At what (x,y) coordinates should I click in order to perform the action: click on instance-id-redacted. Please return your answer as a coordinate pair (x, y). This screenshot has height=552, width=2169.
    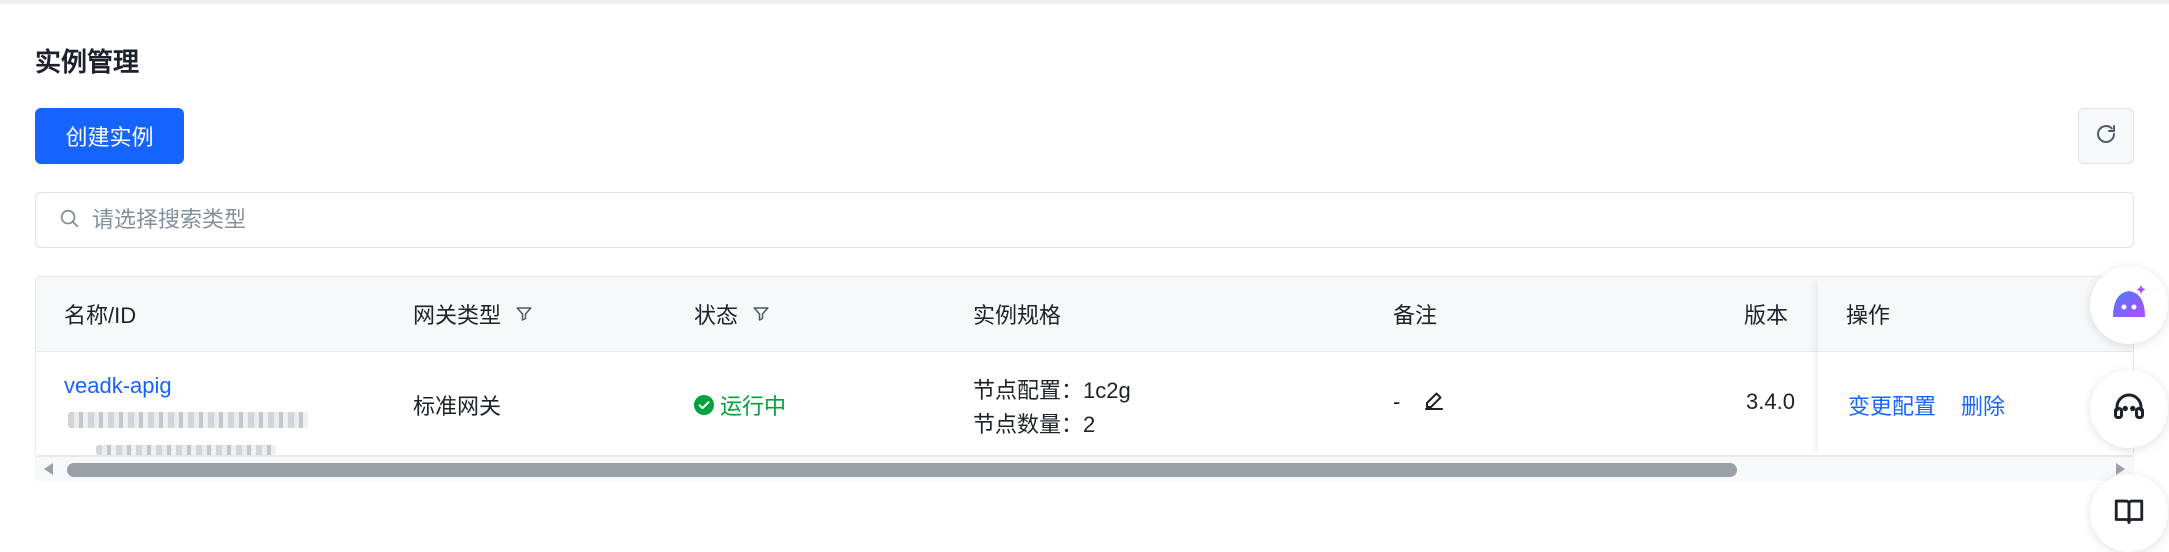
    Looking at the image, I should click on (188, 420).